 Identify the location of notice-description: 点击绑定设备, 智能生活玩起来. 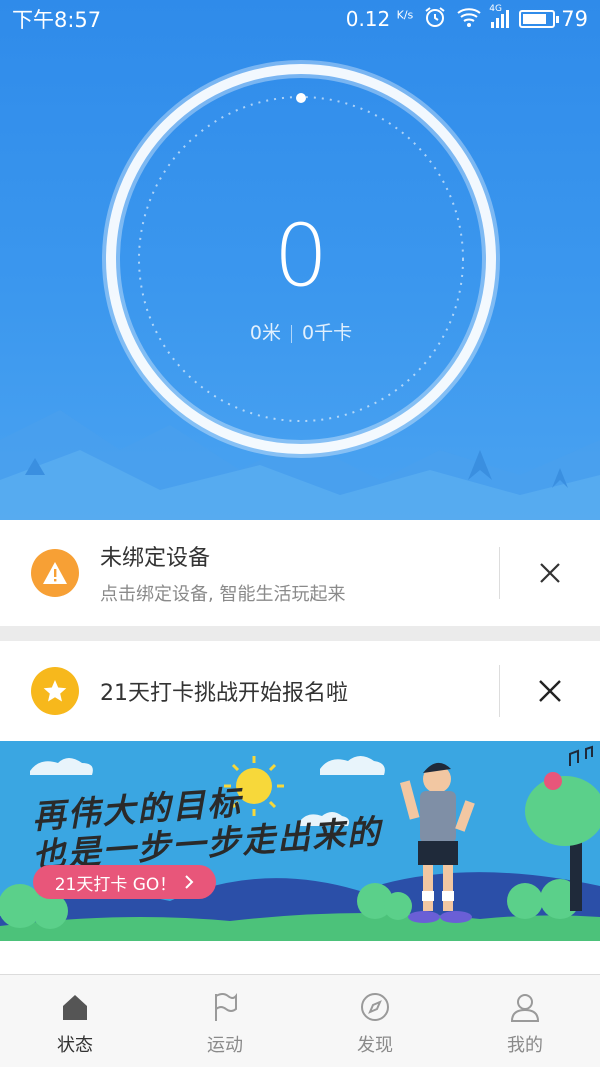
(223, 594).